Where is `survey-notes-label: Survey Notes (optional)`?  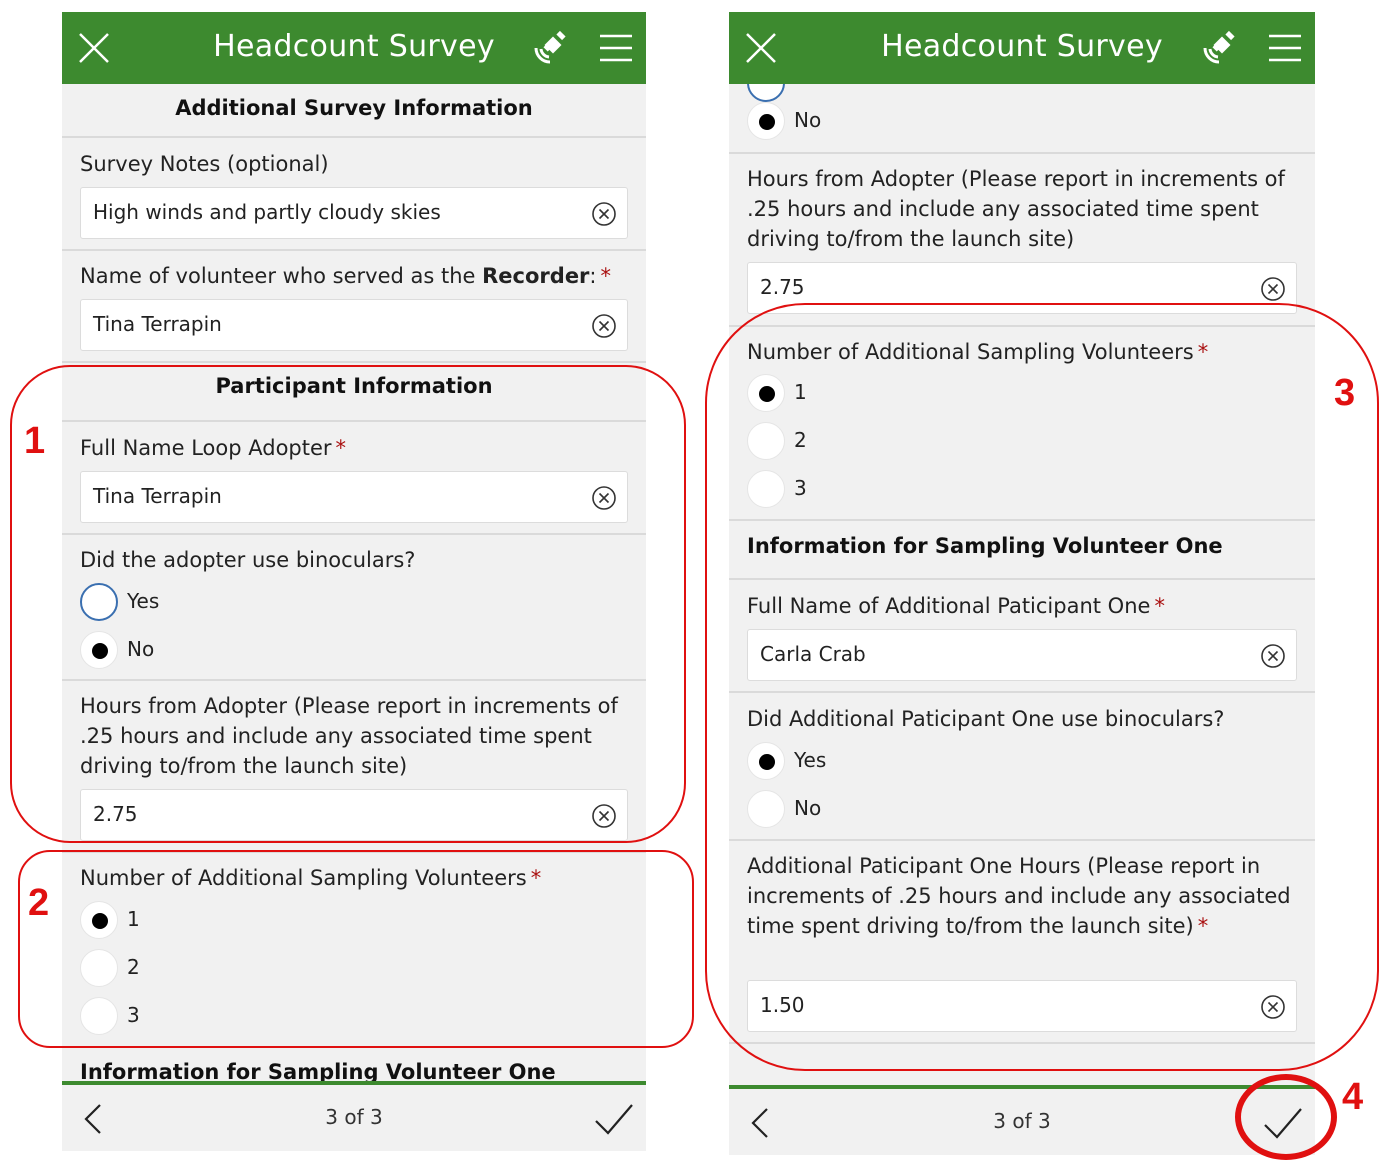
survey-notes-label: Survey Notes (optional) is located at coordinates (204, 164).